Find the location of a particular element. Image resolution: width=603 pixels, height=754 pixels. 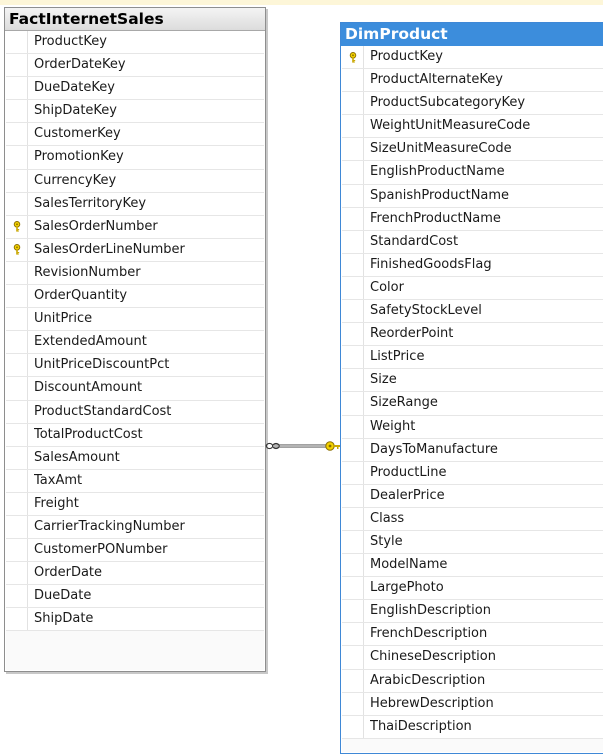

column-row-daystomanufacture: DaysToManufacture is located at coordinates (472, 450).